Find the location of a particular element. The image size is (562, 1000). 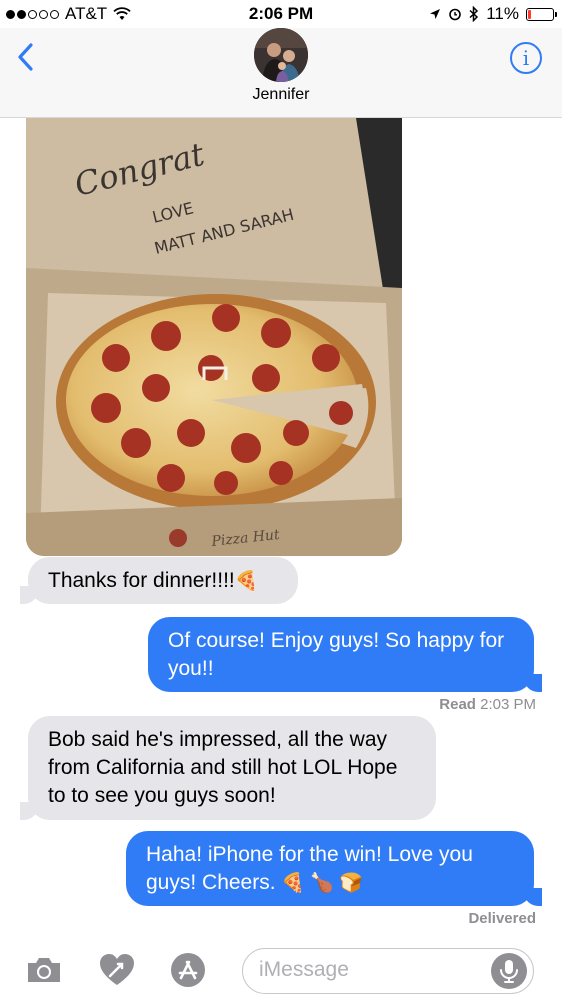

status-bar: AT&T 2:06 PM 11% is located at coordinates (281, 14).